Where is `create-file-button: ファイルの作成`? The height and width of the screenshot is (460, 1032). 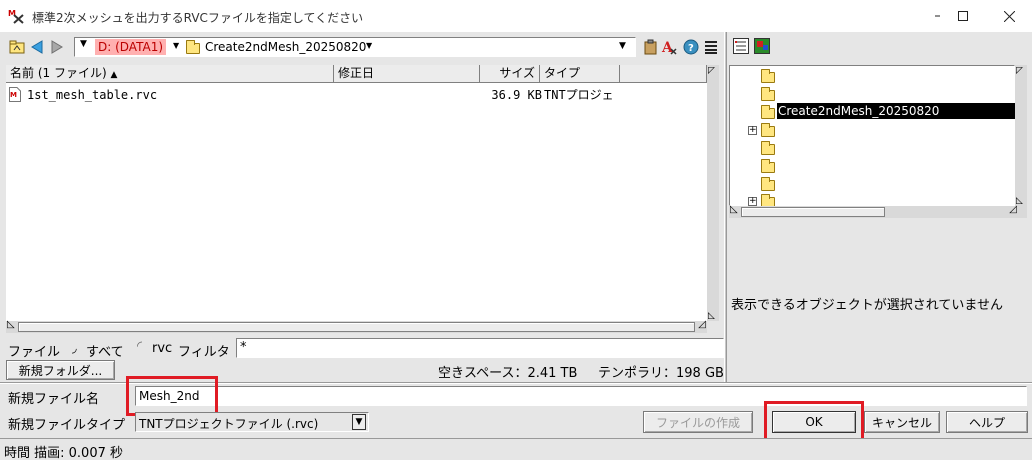 create-file-button: ファイルの作成 is located at coordinates (698, 422).